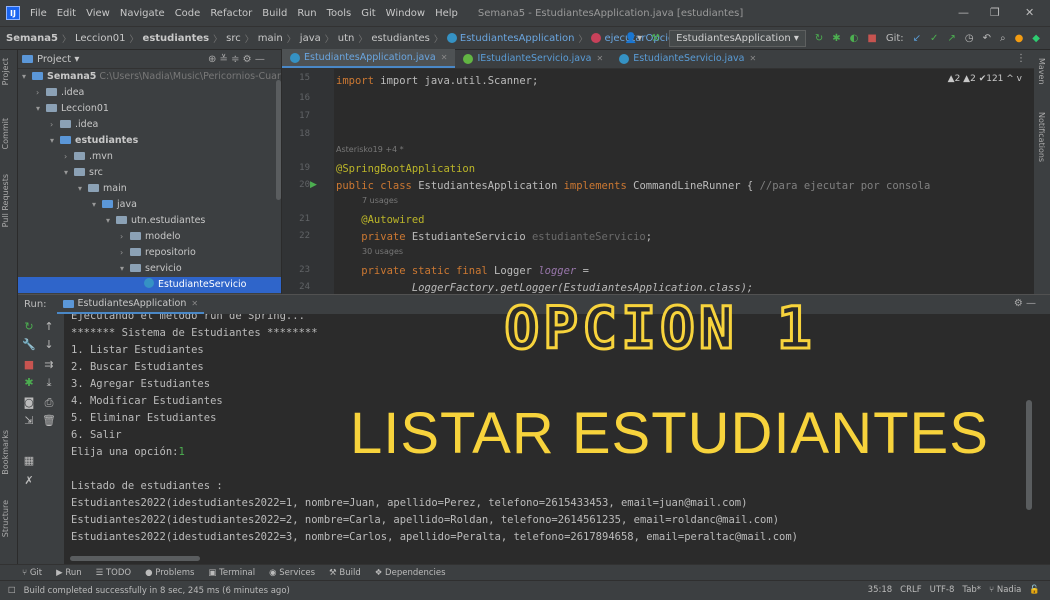 Image resolution: width=1050 pixels, height=600 pixels. Describe the element at coordinates (49, 383) in the screenshot. I see `scroll-to-end-icon: ⤓` at that location.